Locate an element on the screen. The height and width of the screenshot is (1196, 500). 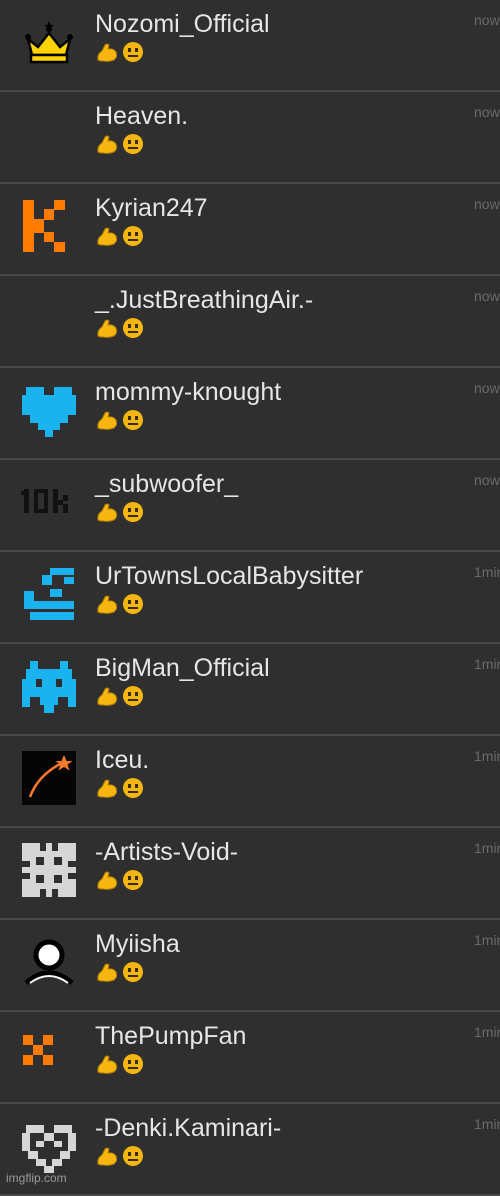
username: -Denki.Kaminari- is located at coordinates (188, 1128).